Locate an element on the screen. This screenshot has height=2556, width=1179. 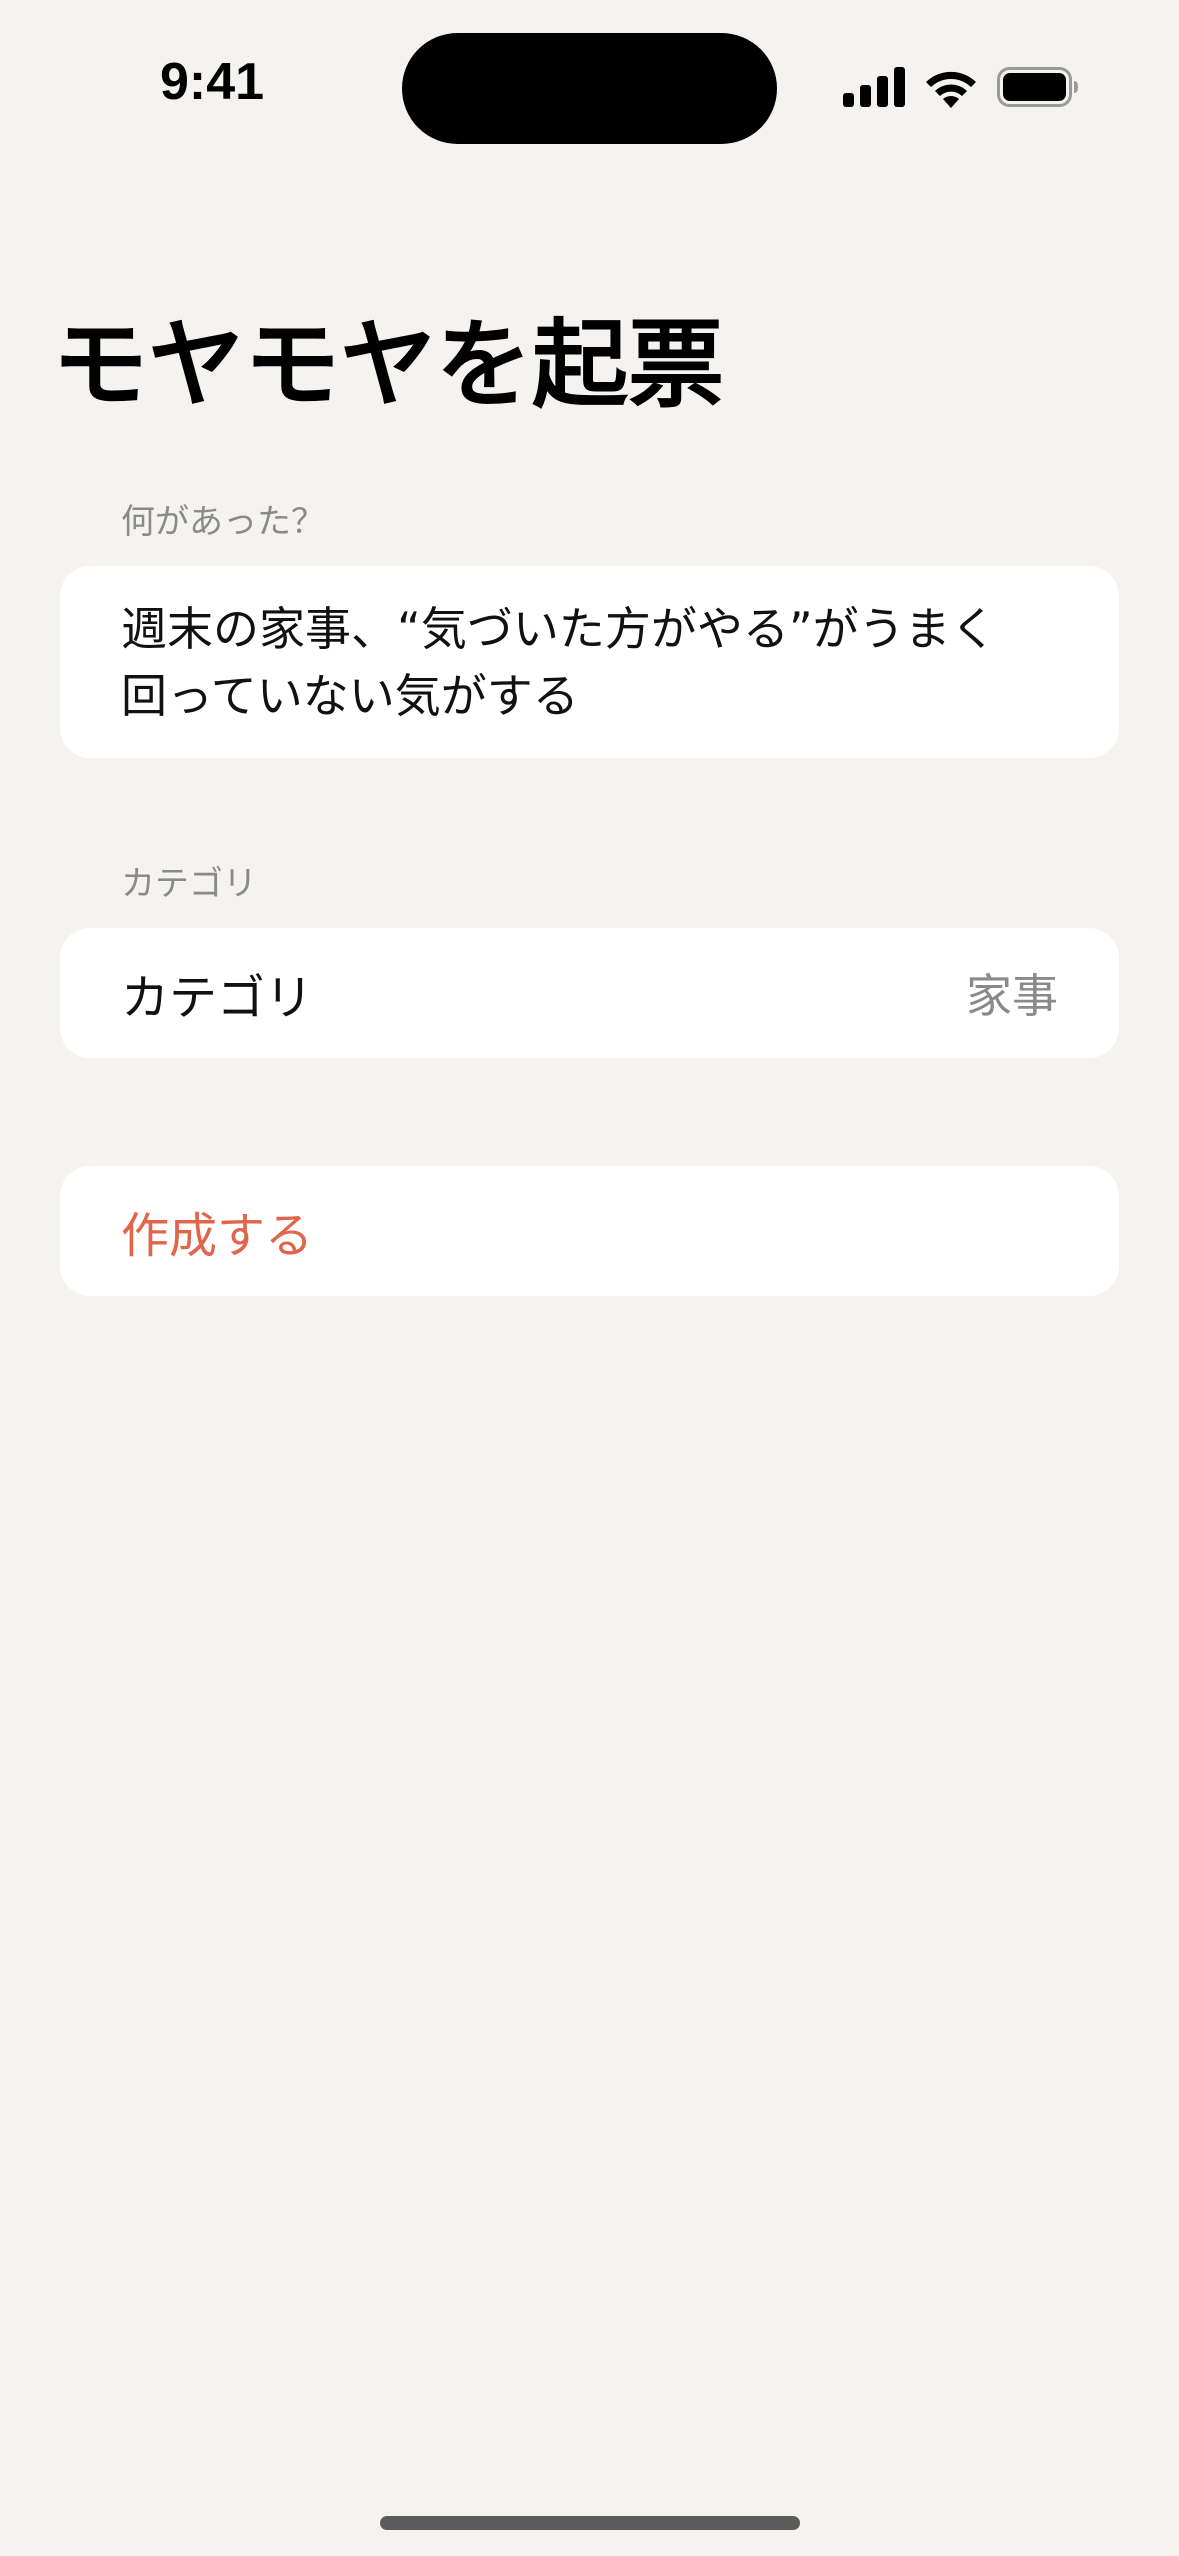
what-happened-text: 週末の家事、“気づいた方がやる”がうまく 回っていない気がする is located at coordinates (589, 663).